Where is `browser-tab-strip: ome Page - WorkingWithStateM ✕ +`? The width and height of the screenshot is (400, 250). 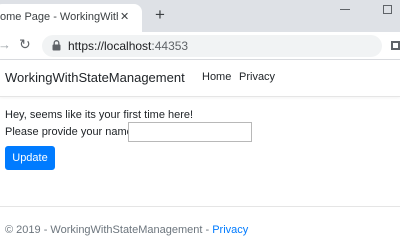
browser-tab-strip: ome Page - WorkingWithStateM ✕ + is located at coordinates (200, 16).